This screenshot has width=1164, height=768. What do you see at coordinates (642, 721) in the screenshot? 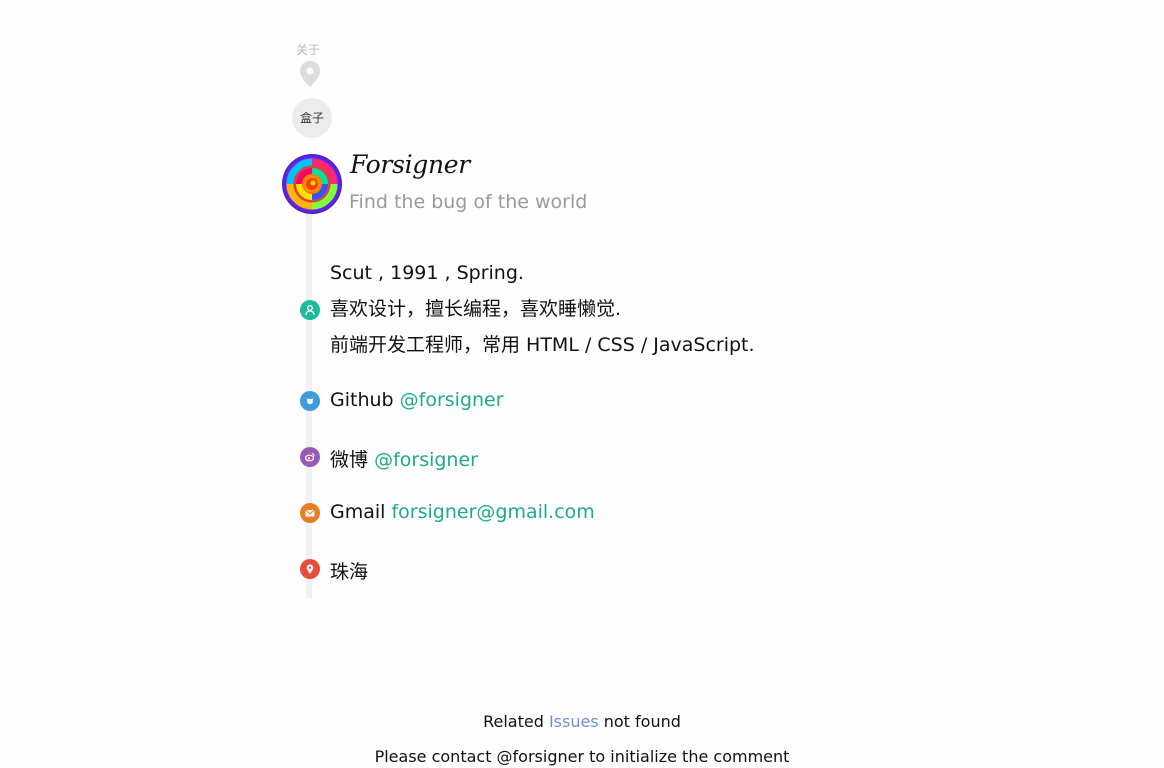
I see `related-suffix: not found` at bounding box center [642, 721].